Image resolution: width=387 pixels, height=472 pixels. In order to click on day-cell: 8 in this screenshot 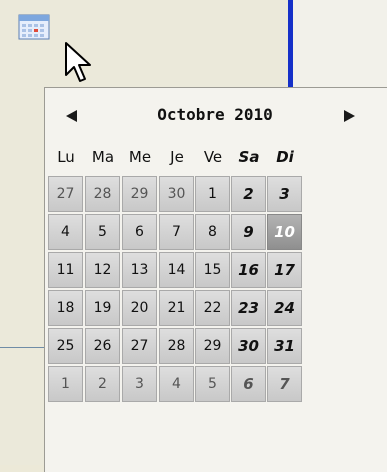, I will do `click(212, 232)`.